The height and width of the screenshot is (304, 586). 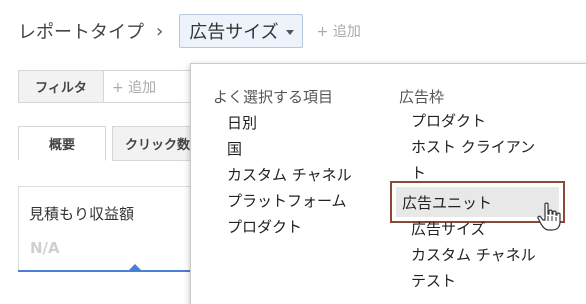 What do you see at coordinates (448, 228) in the screenshot?
I see `menu-item-ad-size: 広告サイズ` at bounding box center [448, 228].